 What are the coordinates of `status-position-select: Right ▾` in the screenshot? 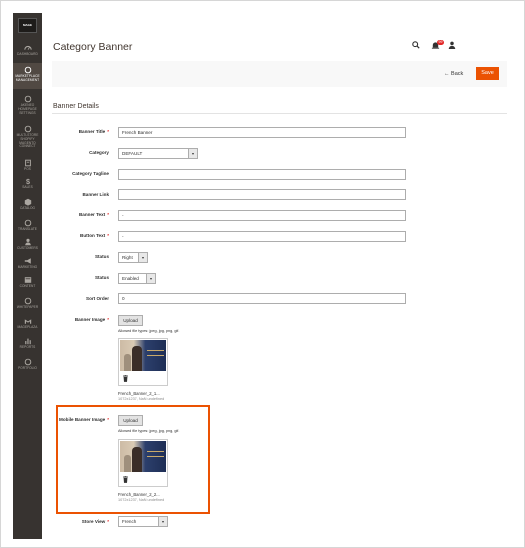 It's located at (133, 257).